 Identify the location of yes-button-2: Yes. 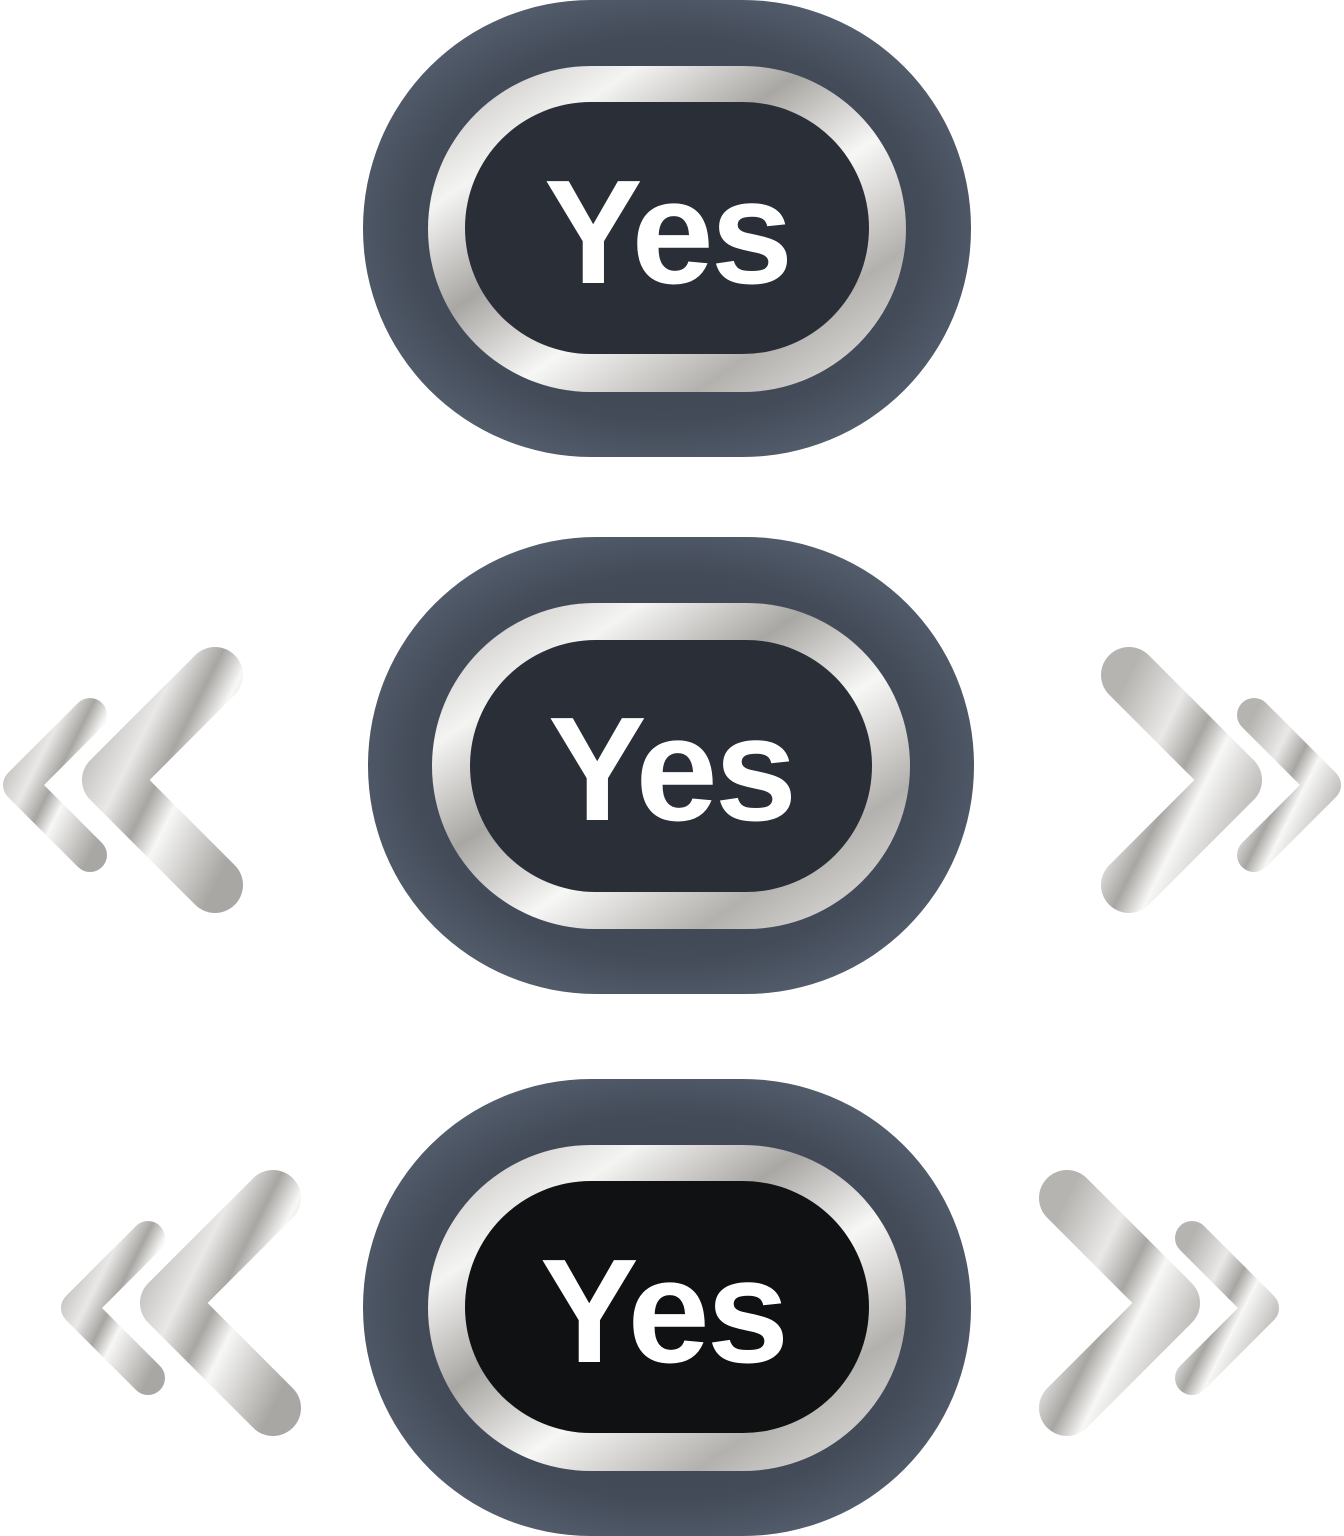
(671, 765).